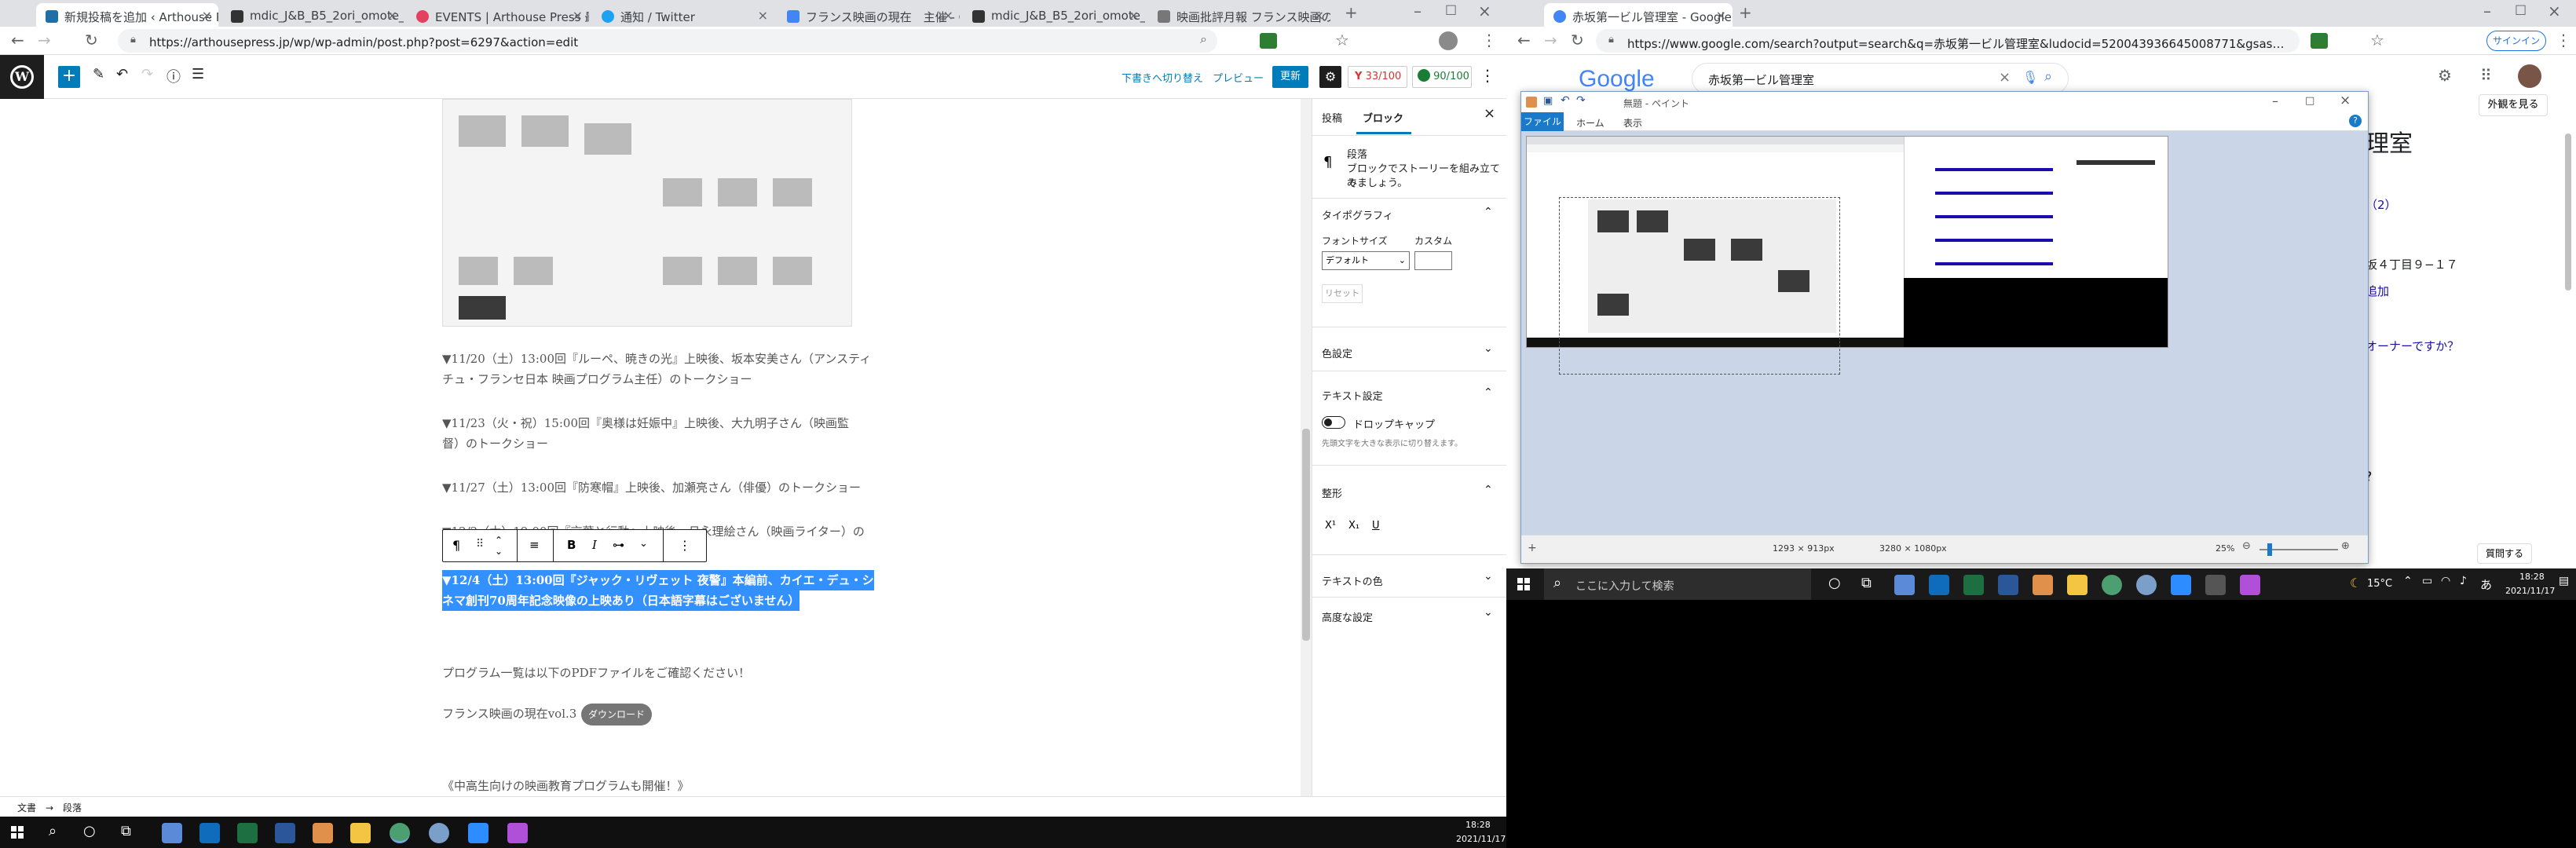  I want to click on weather-temp: 15°C, so click(2380, 584).